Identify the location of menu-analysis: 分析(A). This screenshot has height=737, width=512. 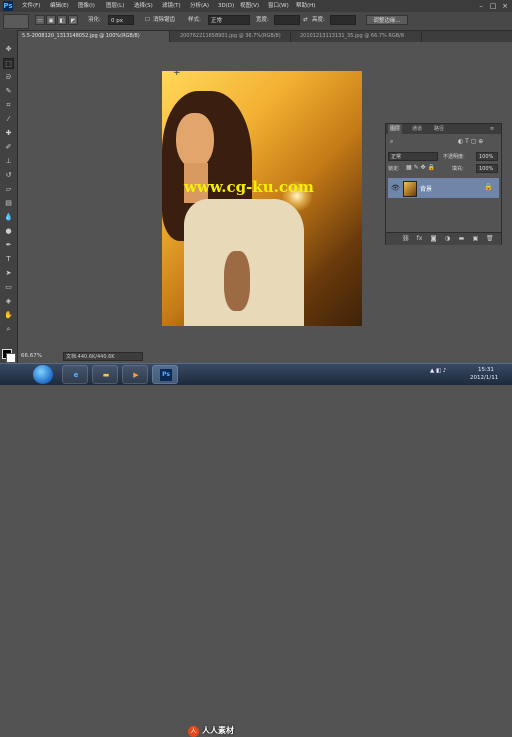
(199, 6).